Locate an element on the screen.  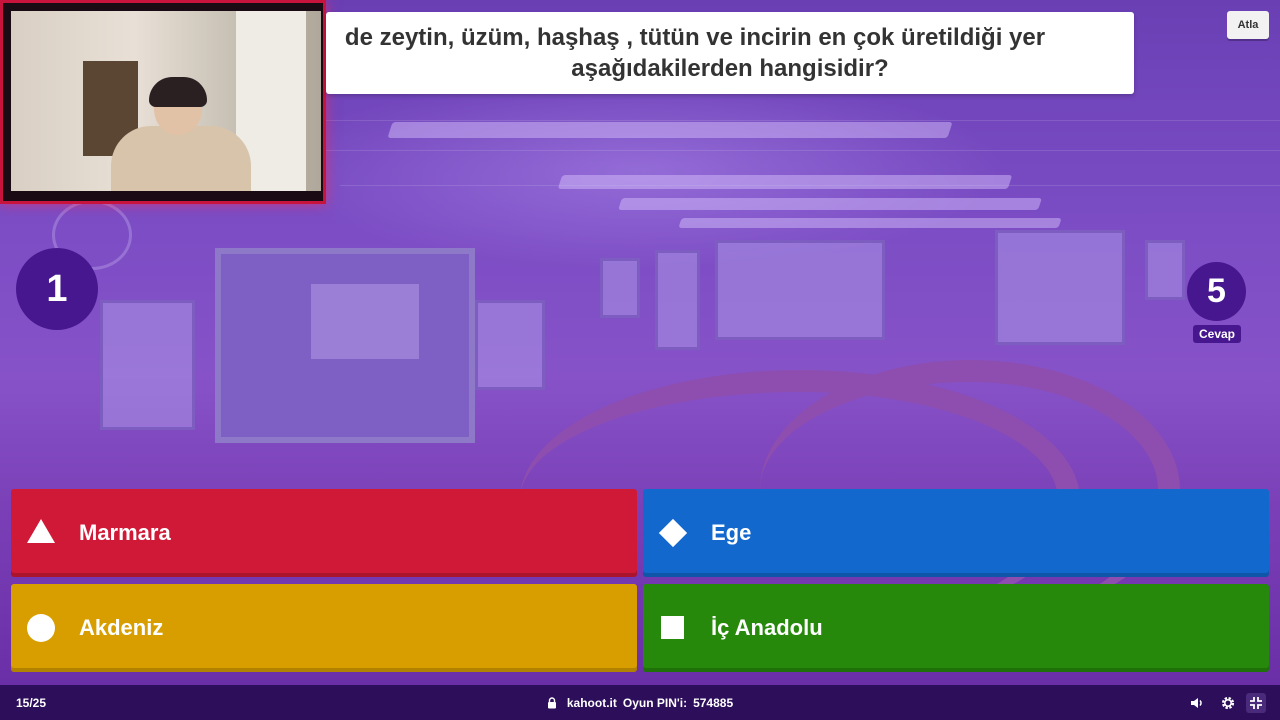
background-whiteboard is located at coordinates (345, 345).